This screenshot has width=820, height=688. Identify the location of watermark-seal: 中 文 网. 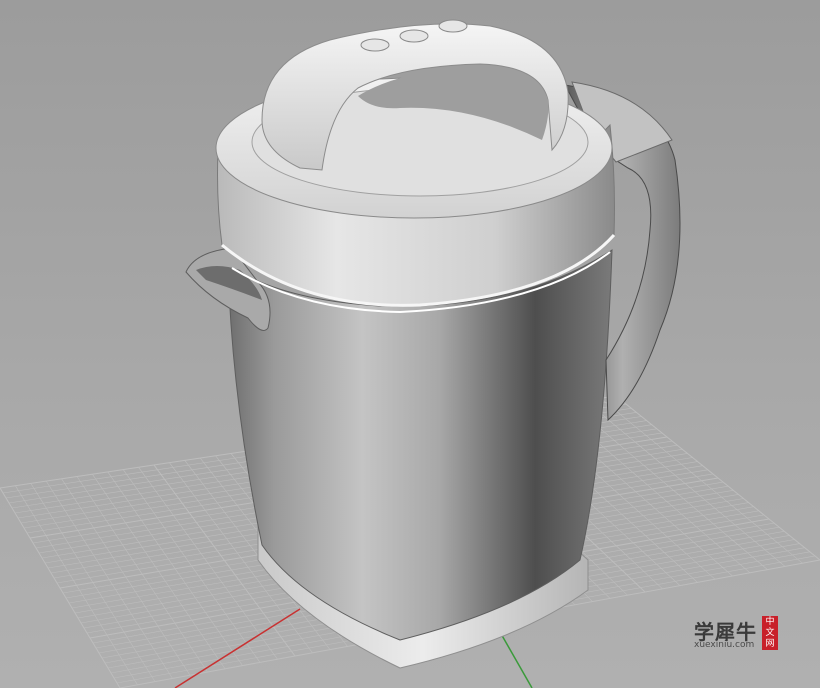
(770, 633).